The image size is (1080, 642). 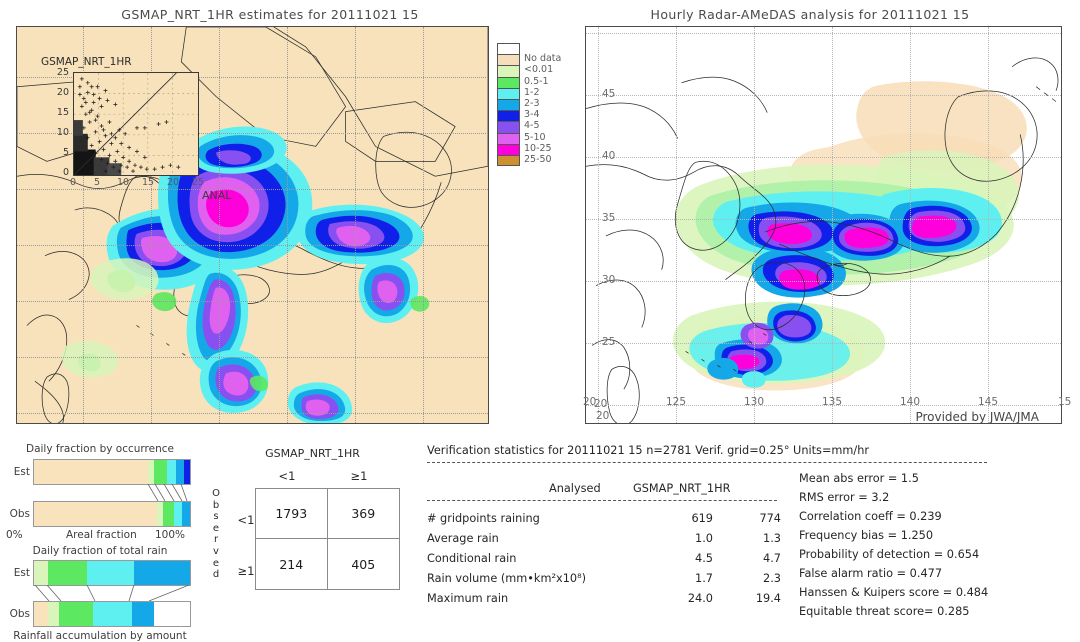 I want to click on axis-max-label: 100%, so click(x=170, y=535).